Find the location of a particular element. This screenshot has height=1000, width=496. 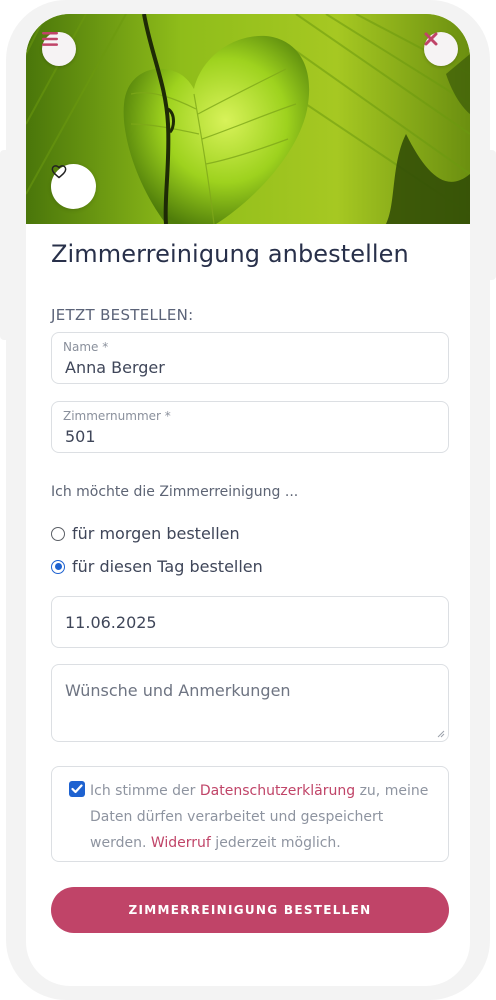

radio-option-today: für diesen Tag bestellen is located at coordinates (157, 566).